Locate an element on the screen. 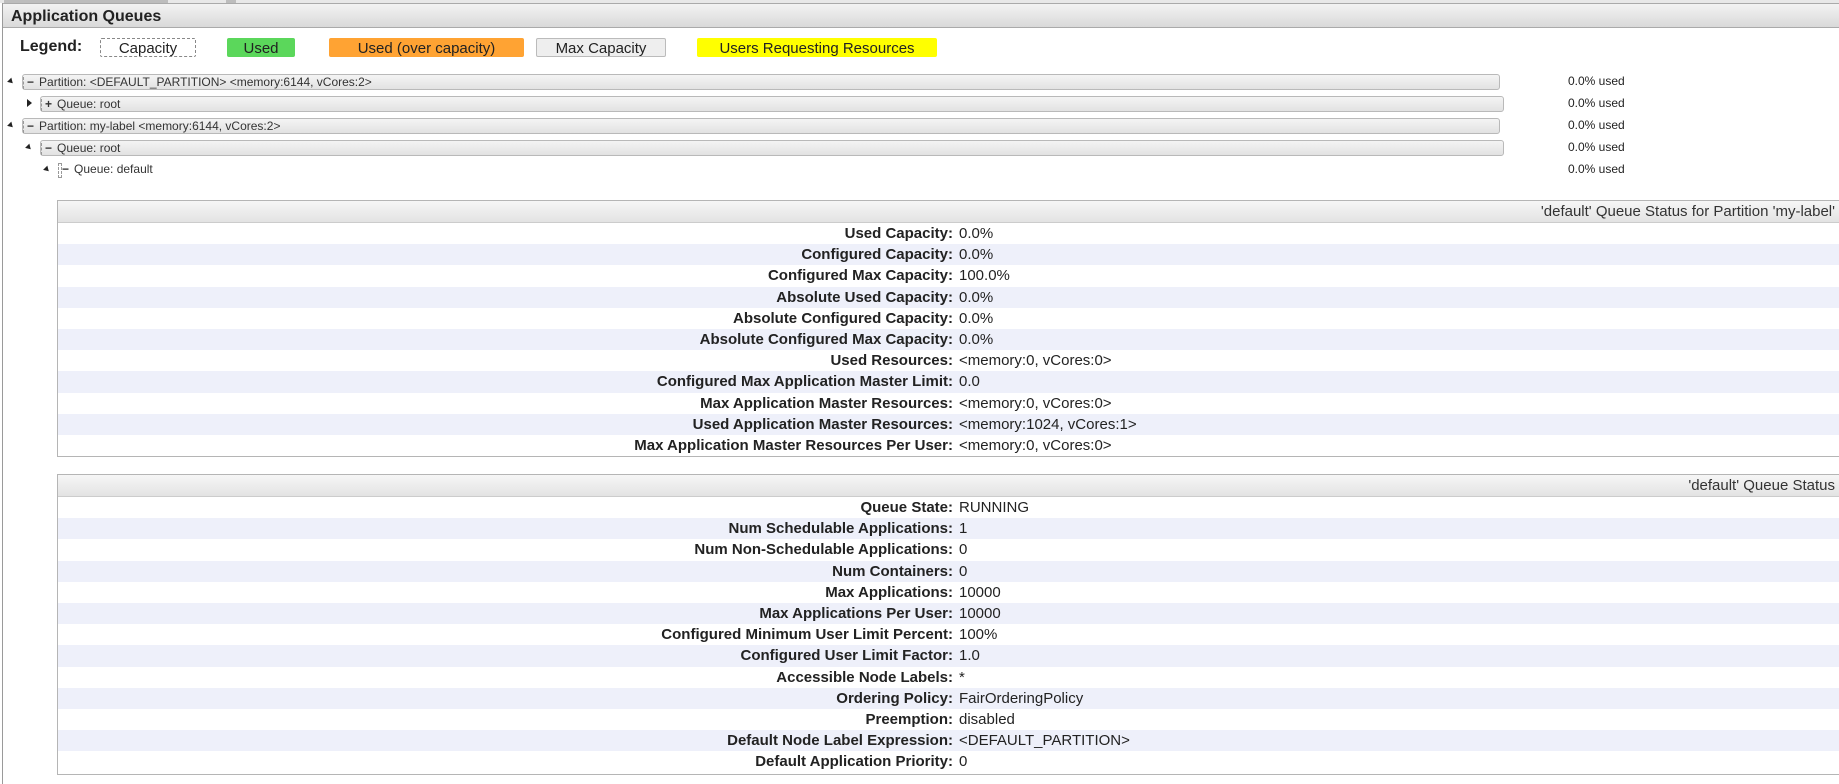 The height and width of the screenshot is (784, 1839). info-row: Num Non-Schedulable Applications: 0 is located at coordinates (948, 549).